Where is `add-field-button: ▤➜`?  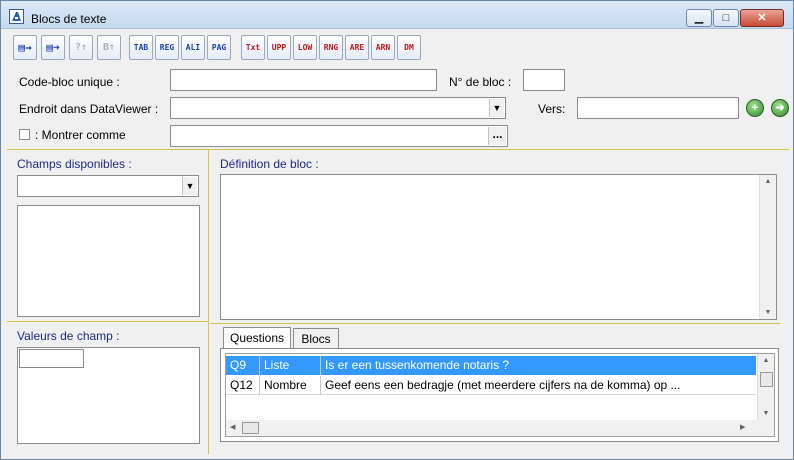 add-field-button: ▤➜ is located at coordinates (53, 47).